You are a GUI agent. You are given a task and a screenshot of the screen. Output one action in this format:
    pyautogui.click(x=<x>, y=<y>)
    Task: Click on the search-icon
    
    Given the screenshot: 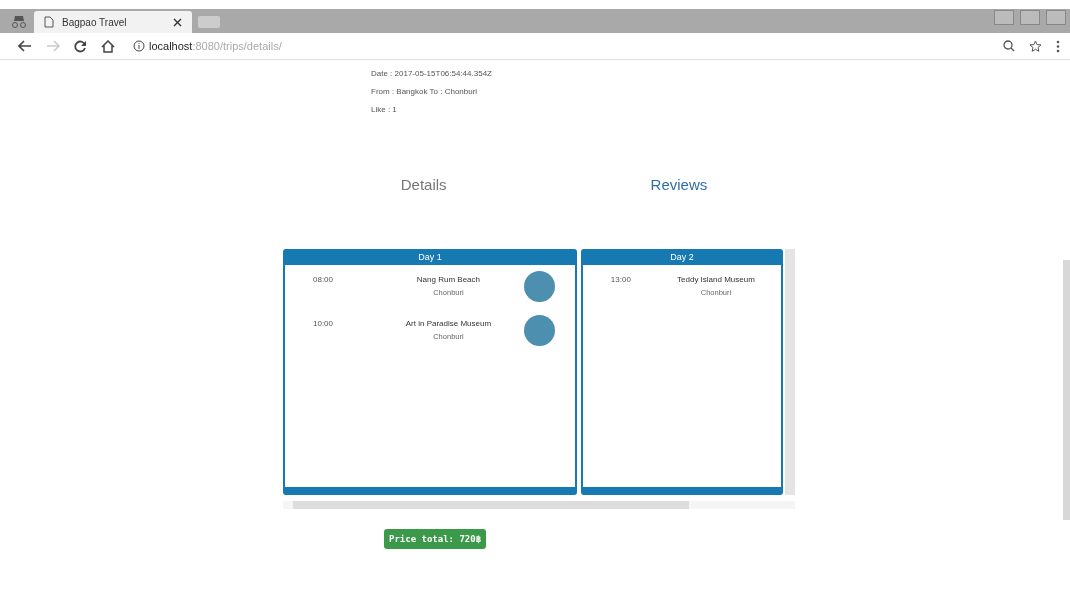 What is the action you would take?
    pyautogui.click(x=1009, y=46)
    